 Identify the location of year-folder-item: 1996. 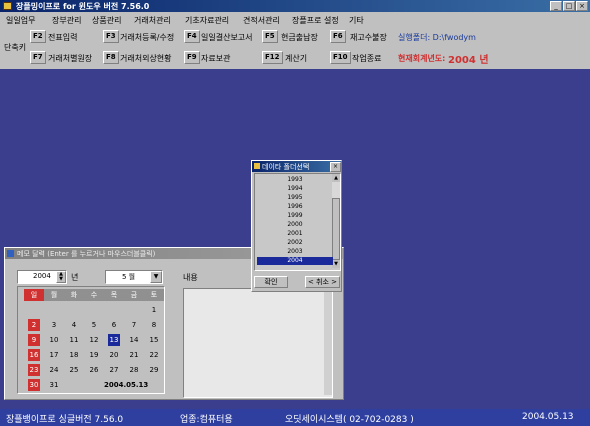
(295, 207).